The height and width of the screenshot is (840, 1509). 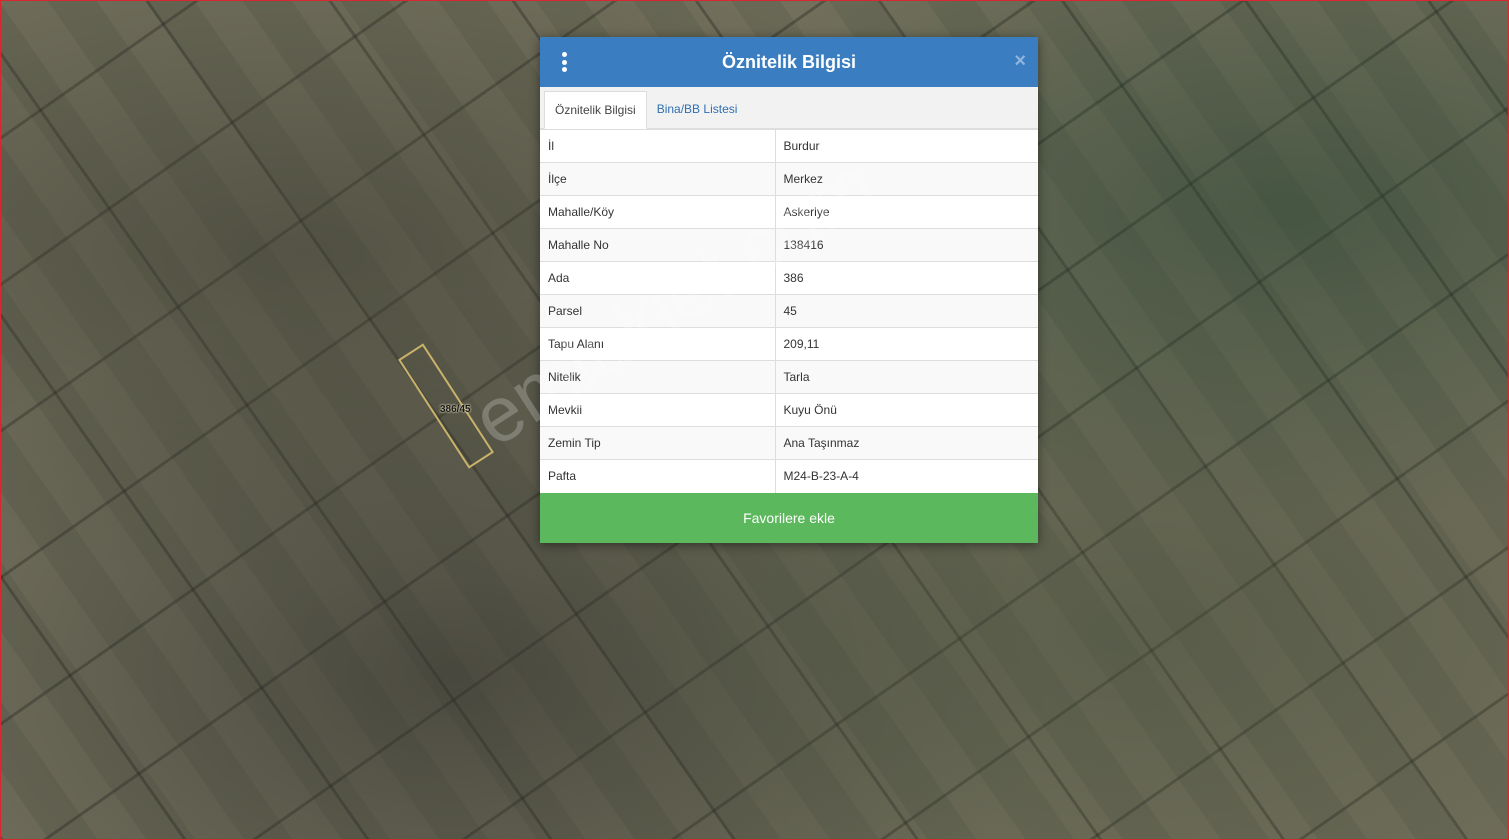 I want to click on row-value: Kuyu Önü, so click(x=906, y=410).